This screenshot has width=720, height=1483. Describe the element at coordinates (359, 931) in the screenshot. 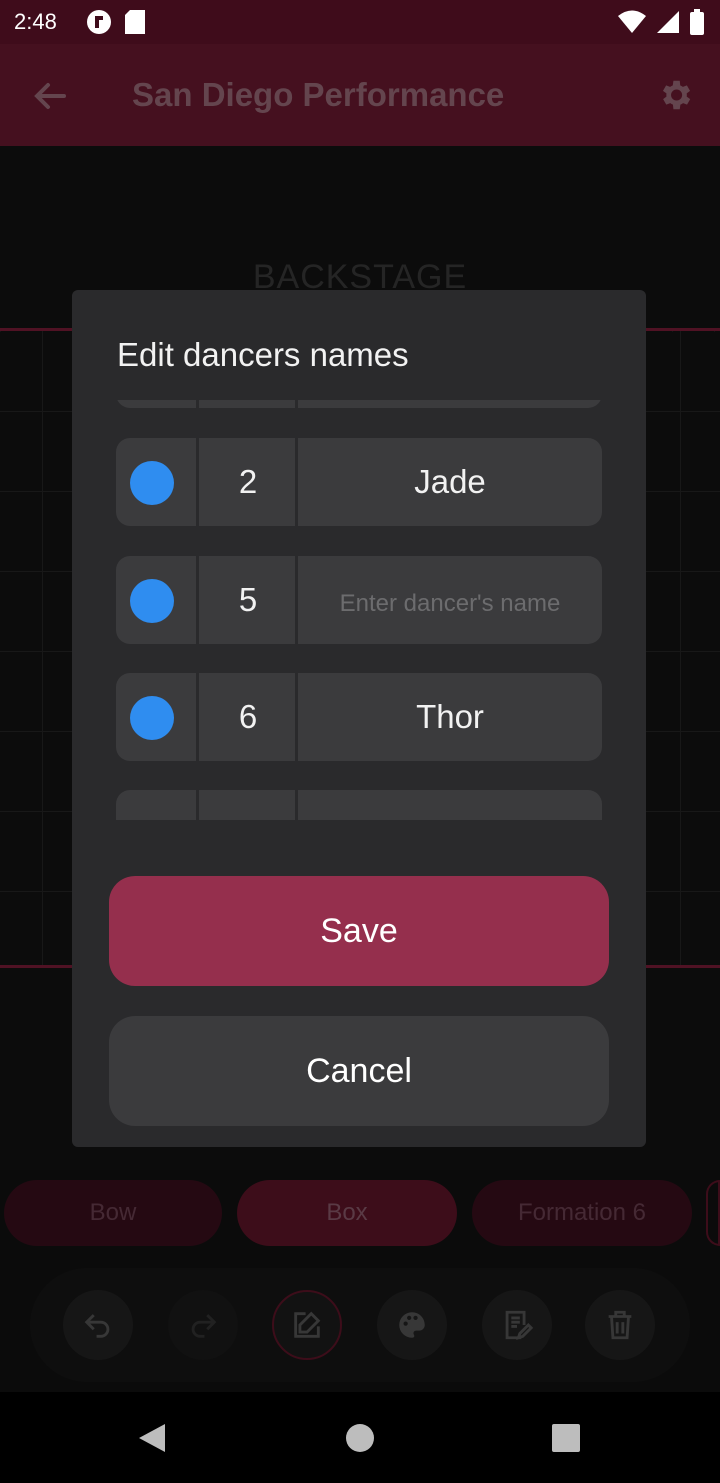

I see `save-button: Save` at that location.